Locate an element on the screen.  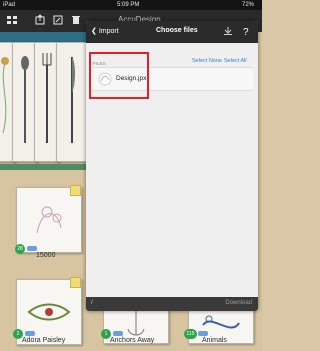
download-icon is located at coordinates (228, 31).